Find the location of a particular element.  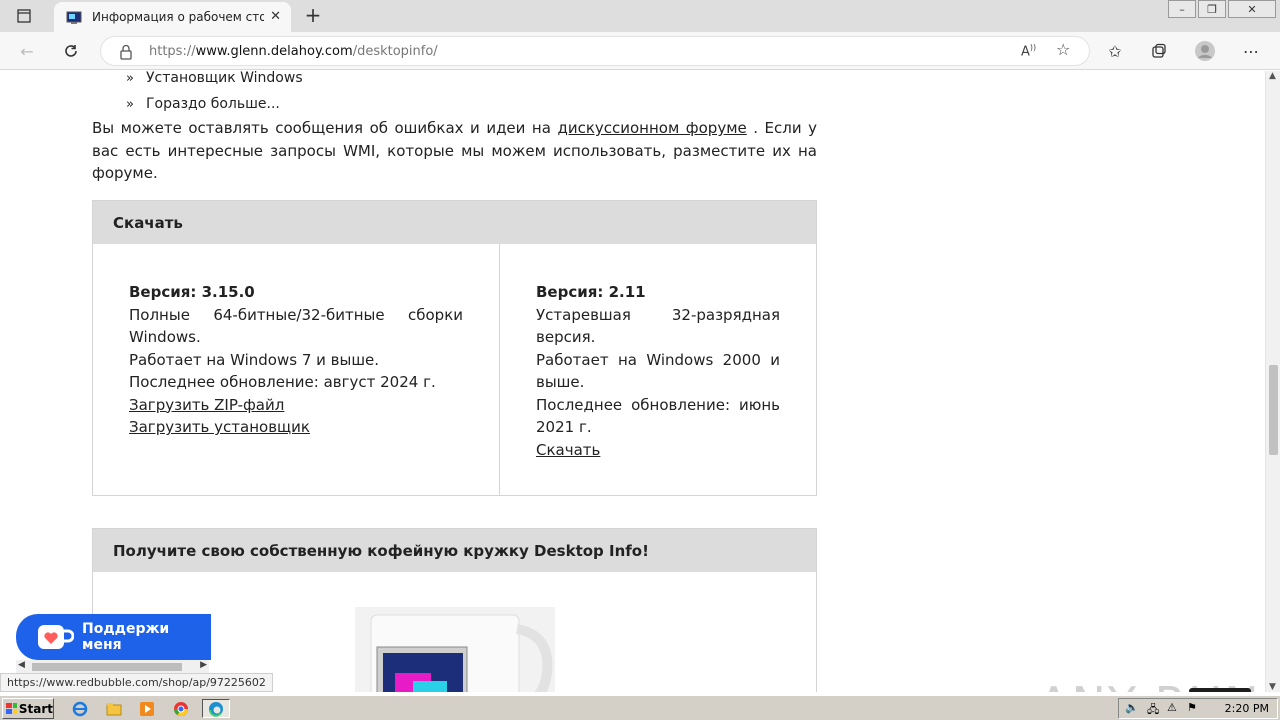

tab-title: Информация о рабочем столе is located at coordinates (178, 17).